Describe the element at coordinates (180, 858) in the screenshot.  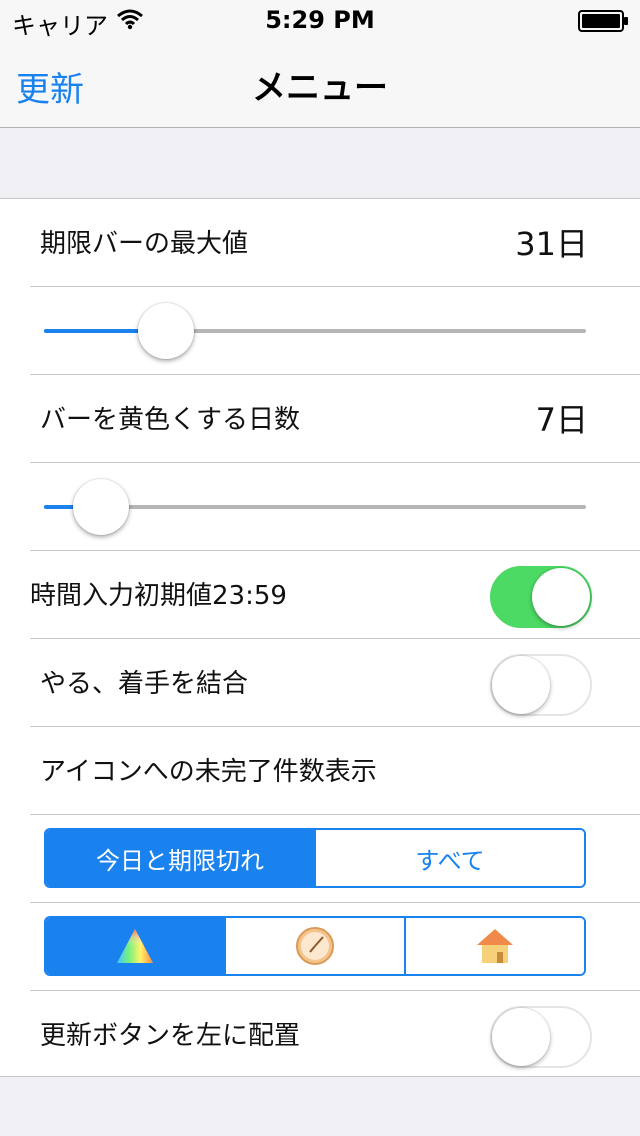
I see `segment-today-overdue: 今日と期限切れ` at that location.